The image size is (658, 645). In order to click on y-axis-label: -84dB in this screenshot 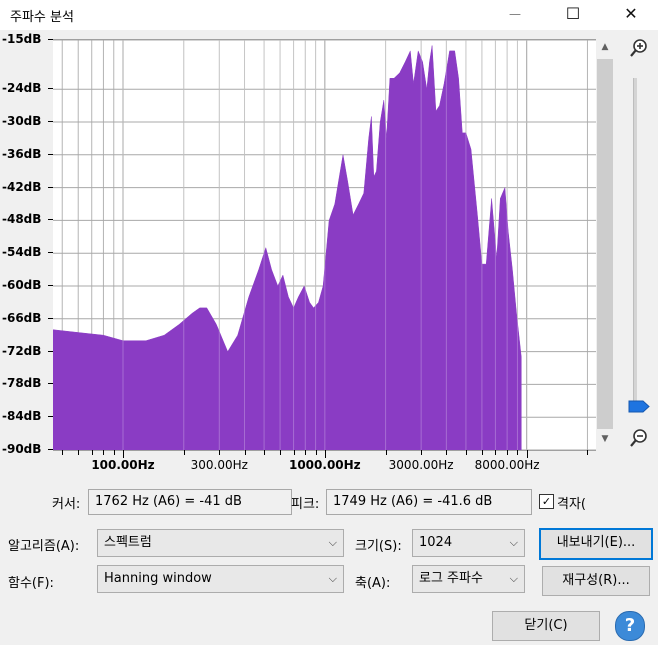, I will do `click(22, 416)`.